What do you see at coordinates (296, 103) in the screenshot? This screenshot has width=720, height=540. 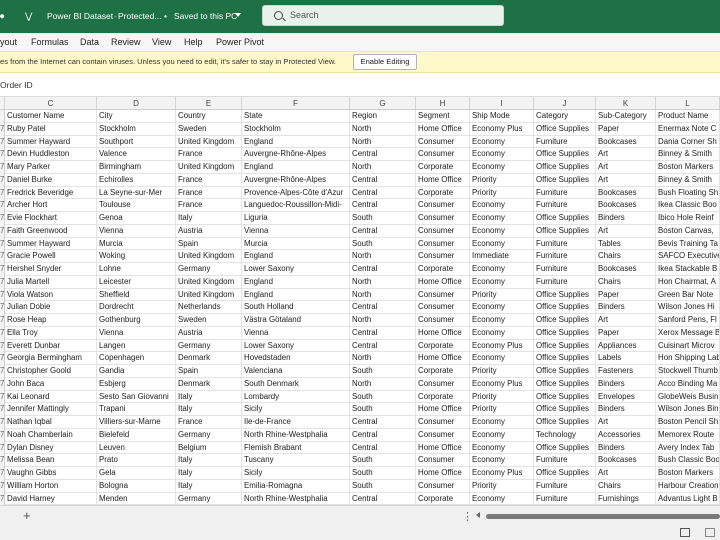 I see `column-header-f: F` at bounding box center [296, 103].